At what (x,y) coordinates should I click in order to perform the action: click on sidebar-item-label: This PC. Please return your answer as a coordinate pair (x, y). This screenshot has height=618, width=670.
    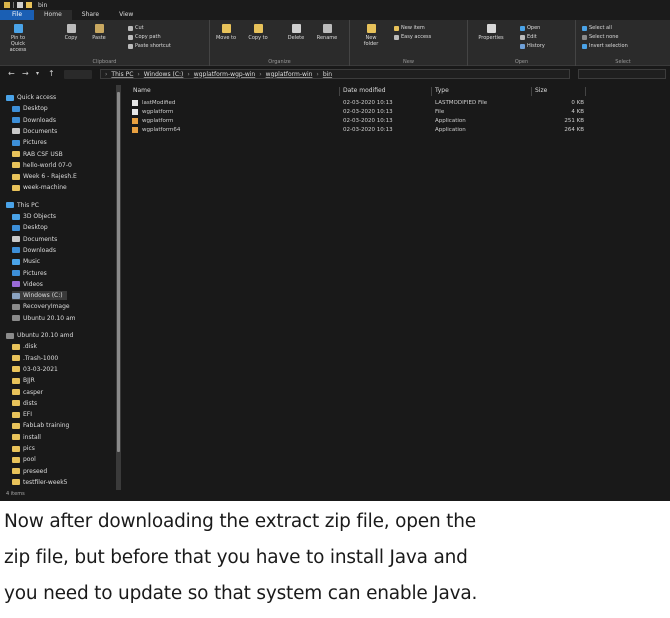
    Looking at the image, I should click on (28, 205).